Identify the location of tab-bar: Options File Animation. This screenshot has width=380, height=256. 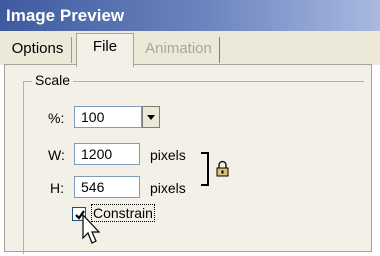
(190, 49).